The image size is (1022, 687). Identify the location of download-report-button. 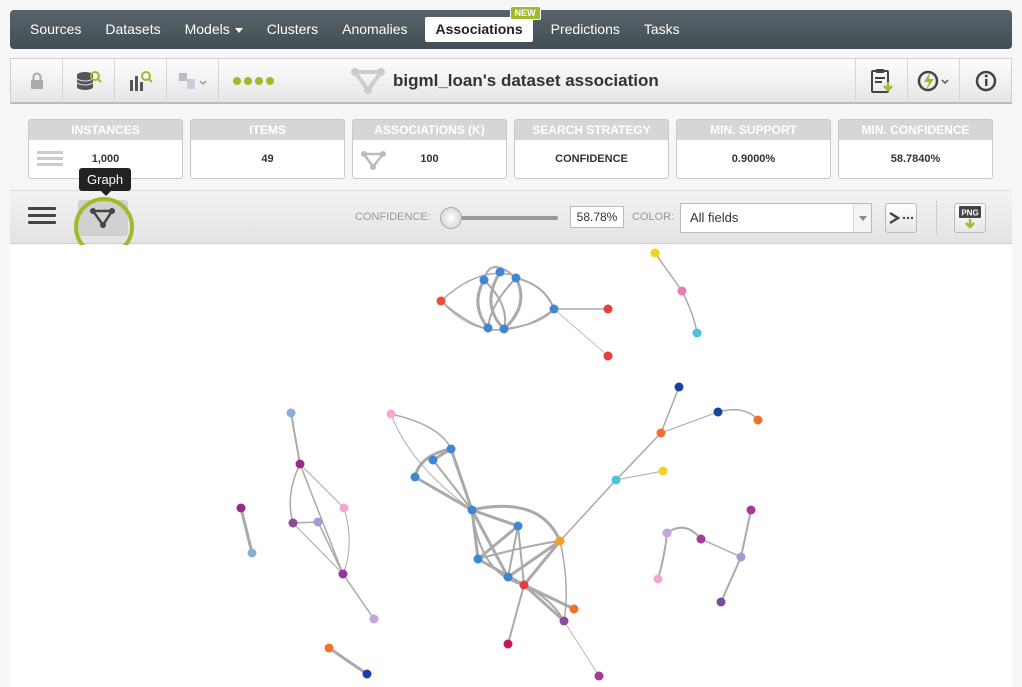
(881, 81).